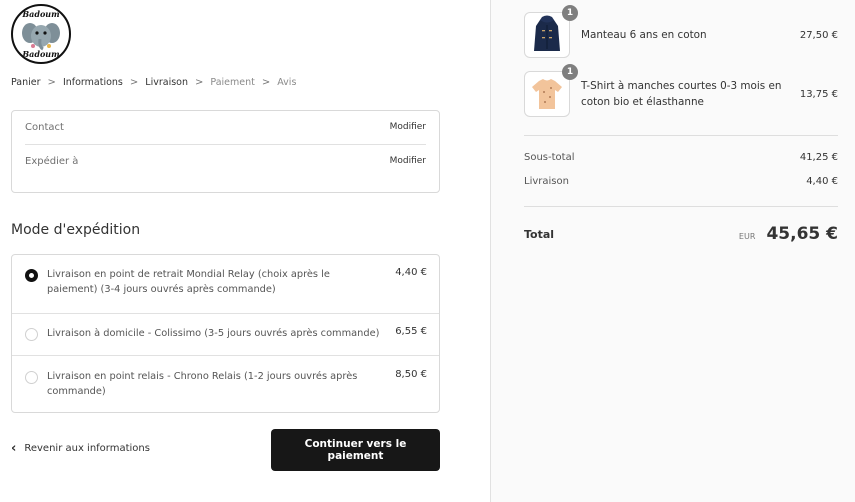 The image size is (855, 502). I want to click on breadcrumb-shipping: Livraison, so click(166, 82).